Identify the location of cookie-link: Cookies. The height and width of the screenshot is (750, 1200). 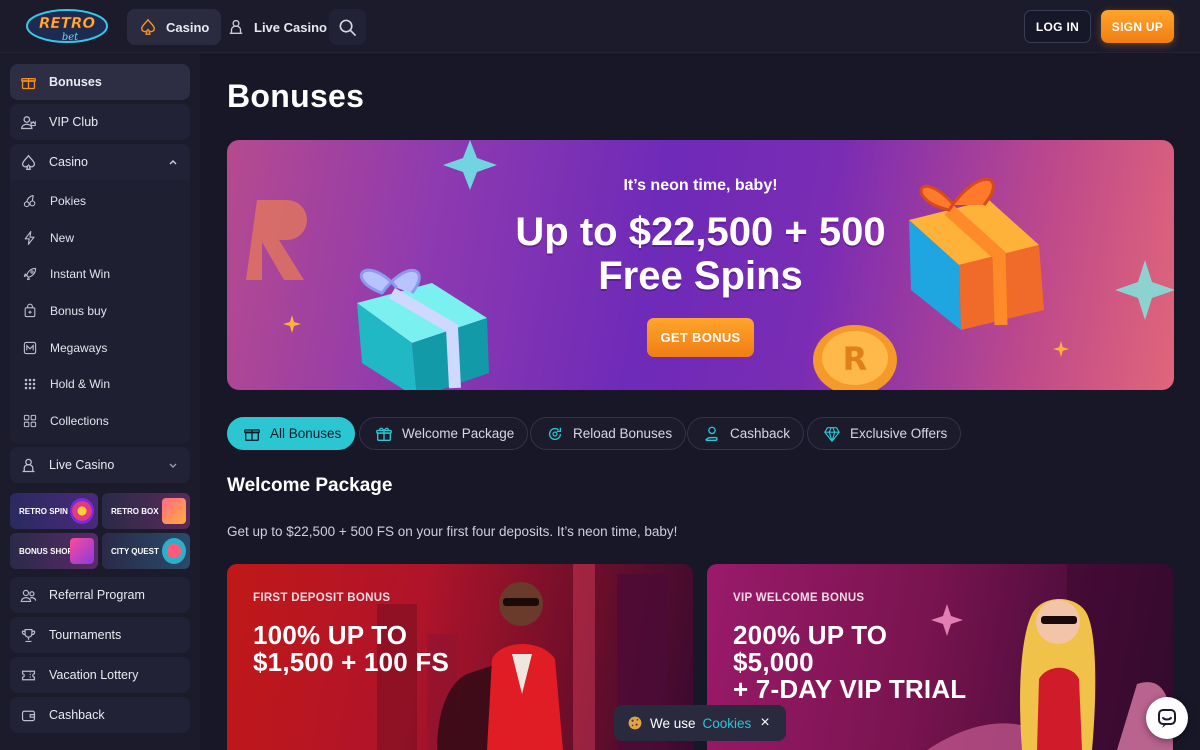
(727, 723).